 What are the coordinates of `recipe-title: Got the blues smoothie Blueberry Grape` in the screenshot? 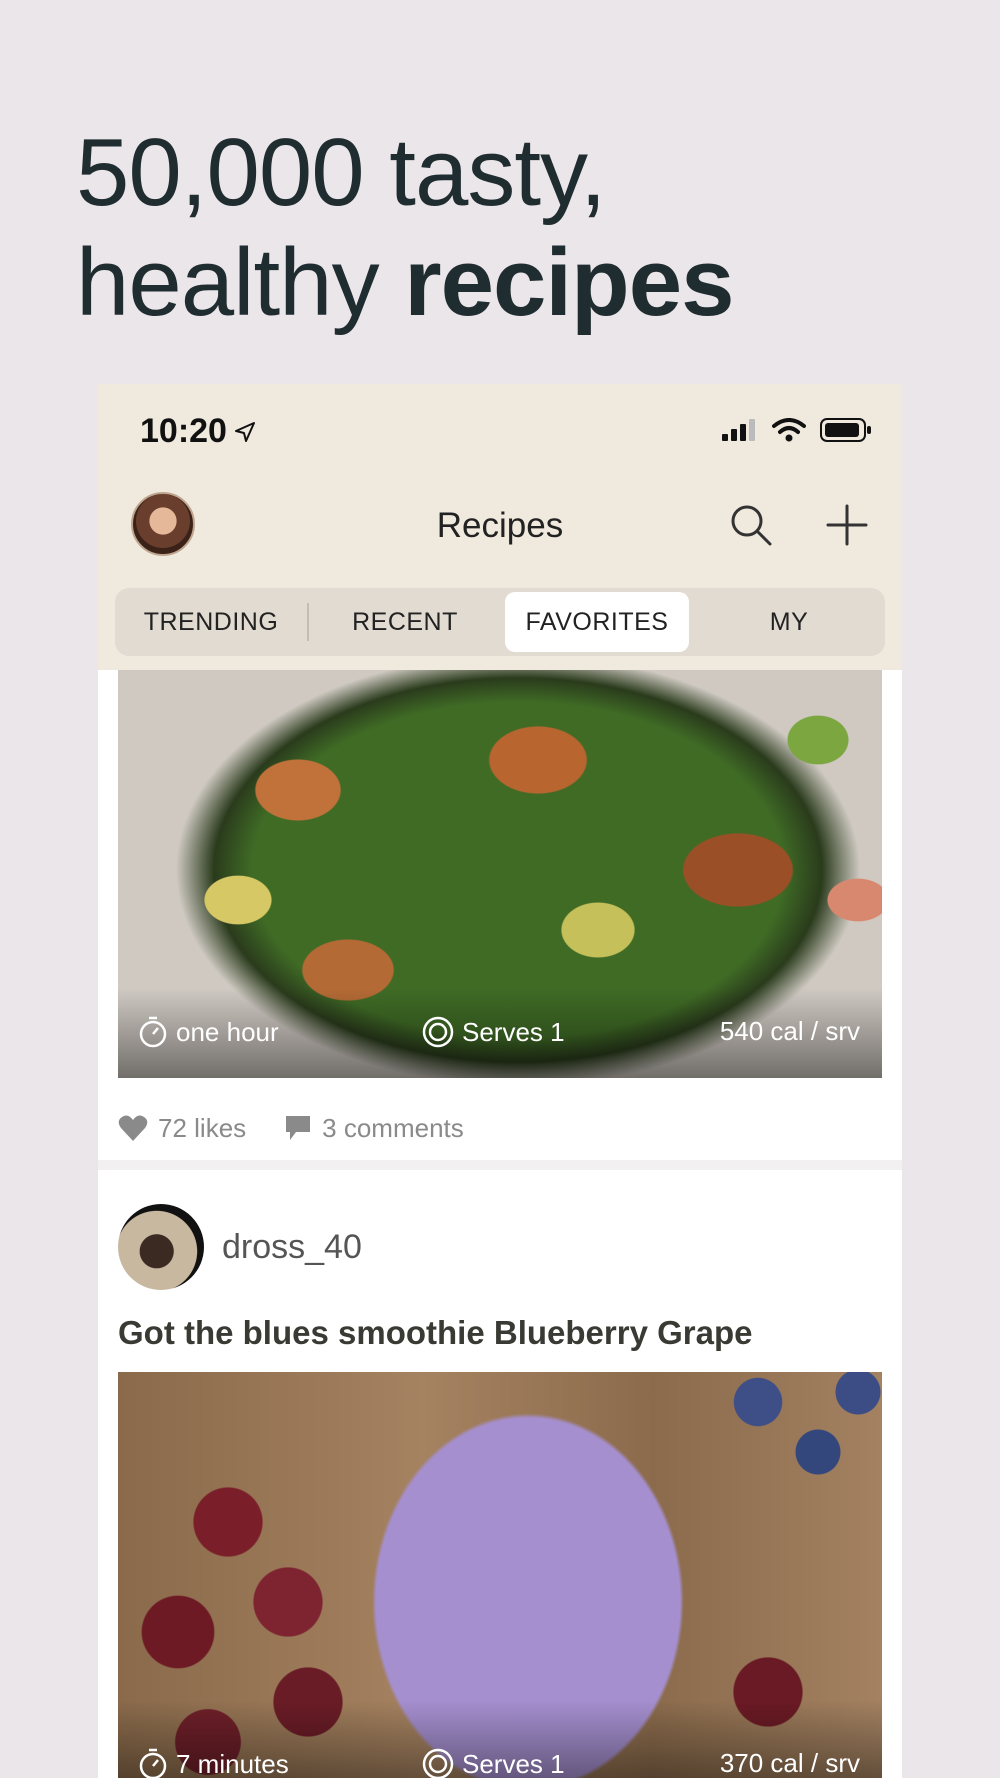 It's located at (435, 1333).